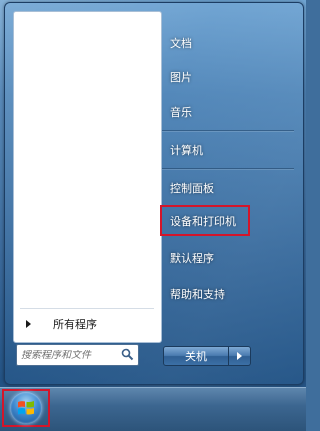  I want to click on start-button, so click(26, 408).